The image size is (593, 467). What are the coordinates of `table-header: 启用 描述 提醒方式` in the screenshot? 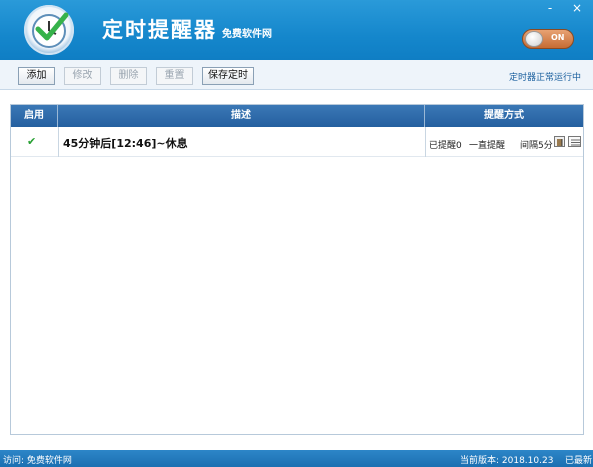 It's located at (297, 116).